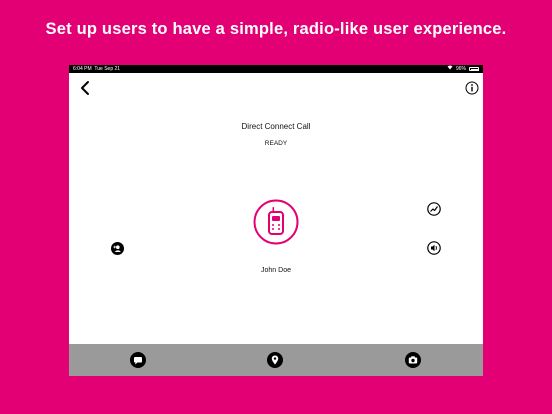 This screenshot has height=414, width=552. I want to click on status-time: 6:04 PM Tue Sep 21, so click(96, 69).